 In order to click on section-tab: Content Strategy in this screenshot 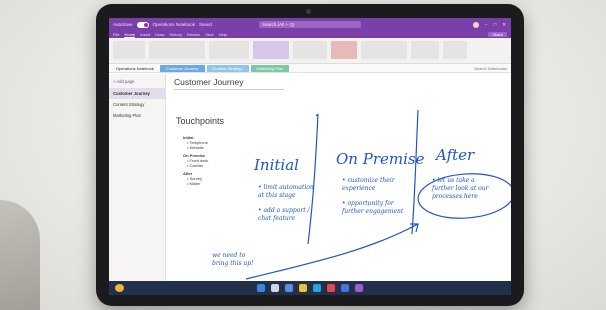, I will do `click(227, 68)`.